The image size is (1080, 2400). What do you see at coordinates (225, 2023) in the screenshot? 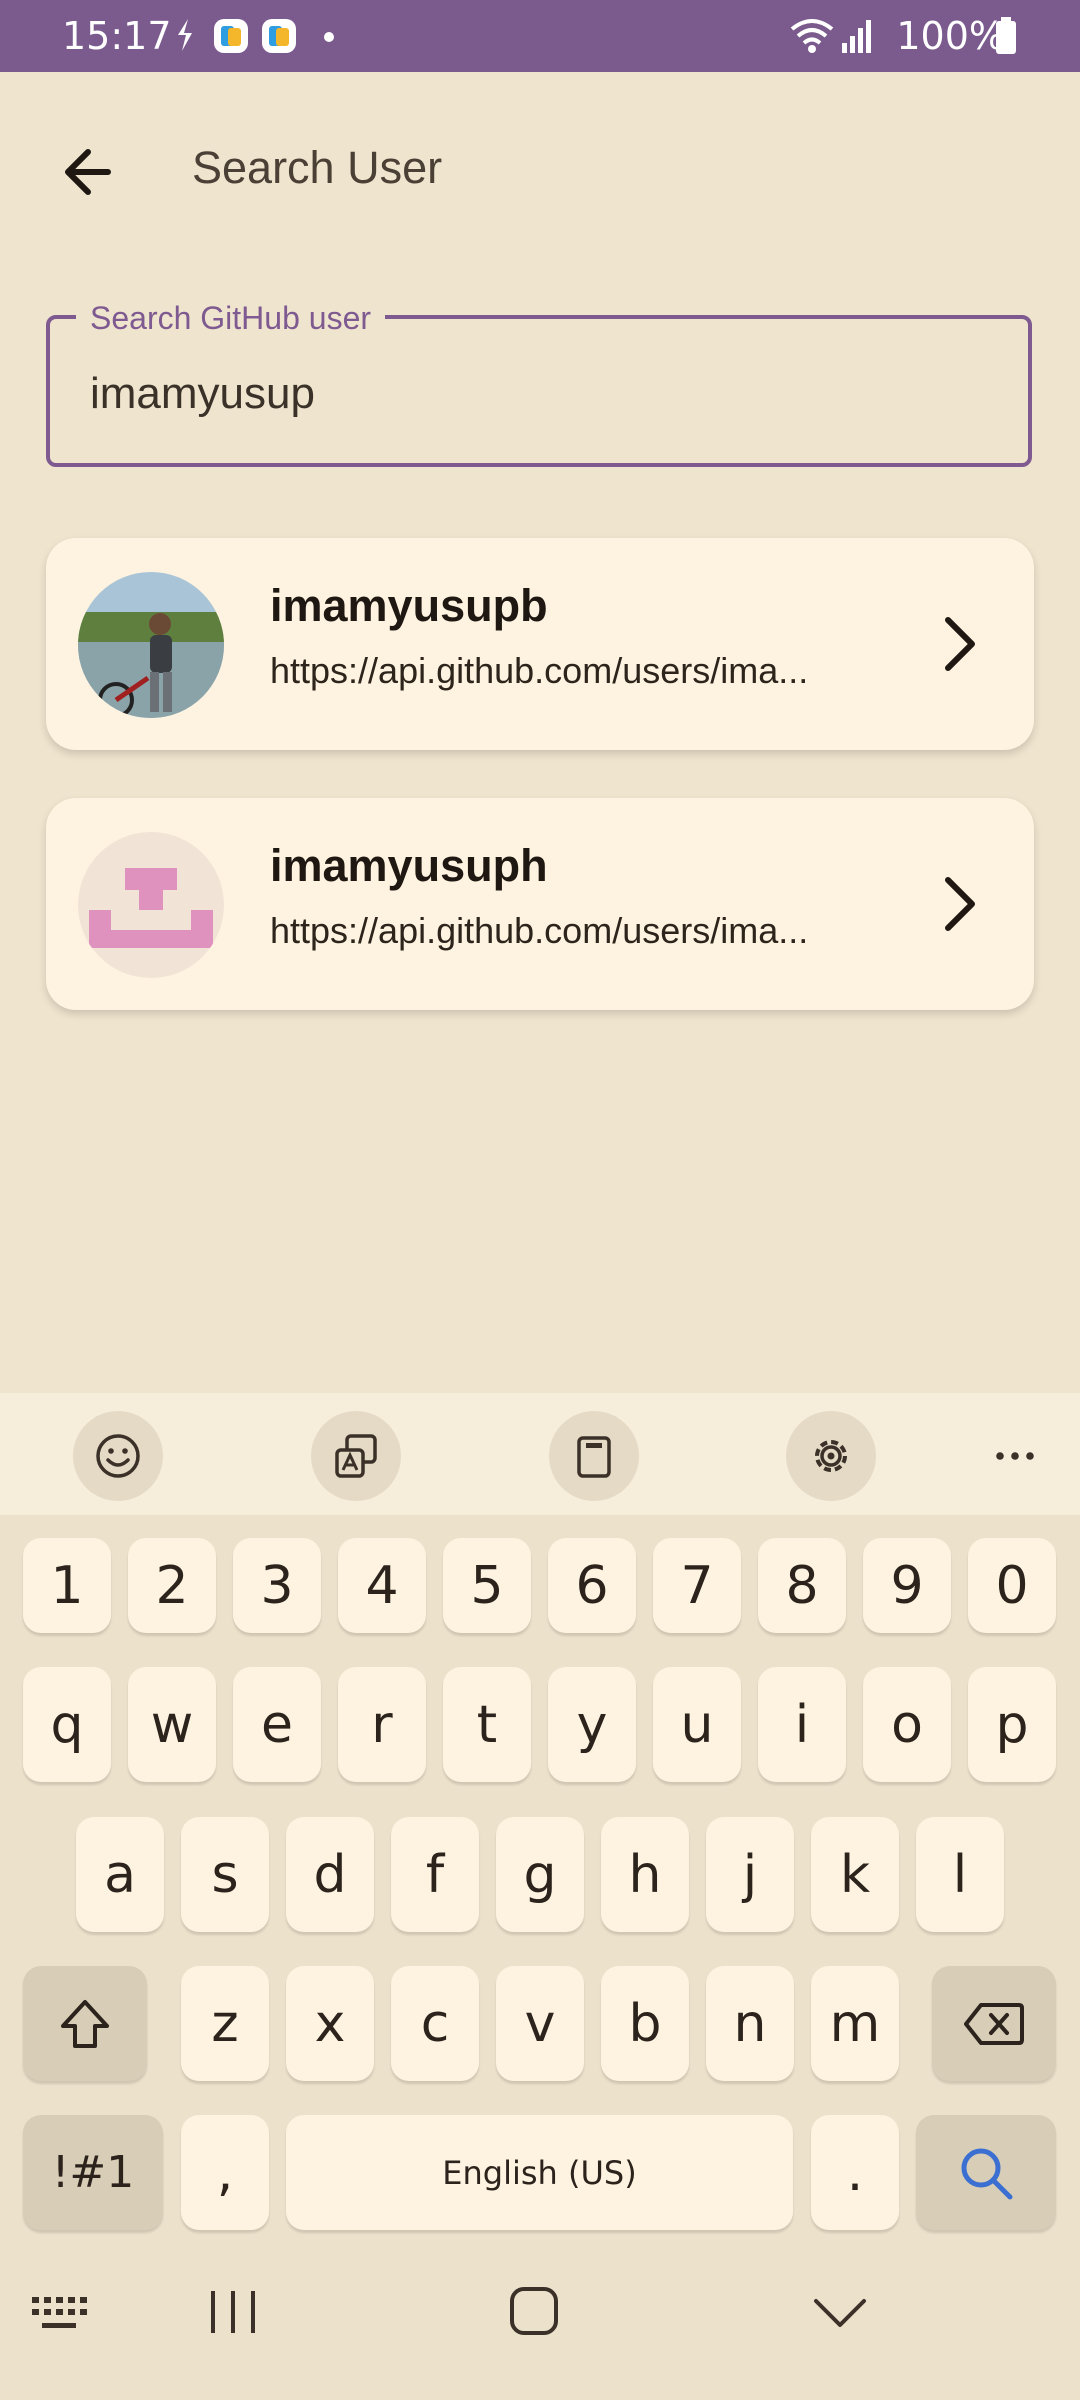
I see `key-z: z` at bounding box center [225, 2023].